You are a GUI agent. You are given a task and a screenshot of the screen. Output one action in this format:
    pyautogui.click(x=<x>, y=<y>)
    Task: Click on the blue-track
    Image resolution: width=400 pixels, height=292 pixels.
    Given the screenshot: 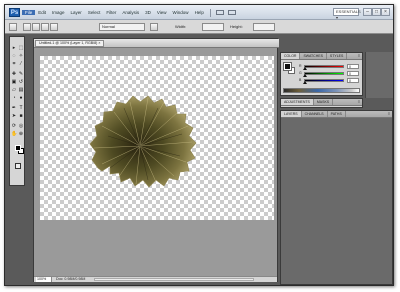 What is the action you would take?
    pyautogui.click(x=324, y=80)
    